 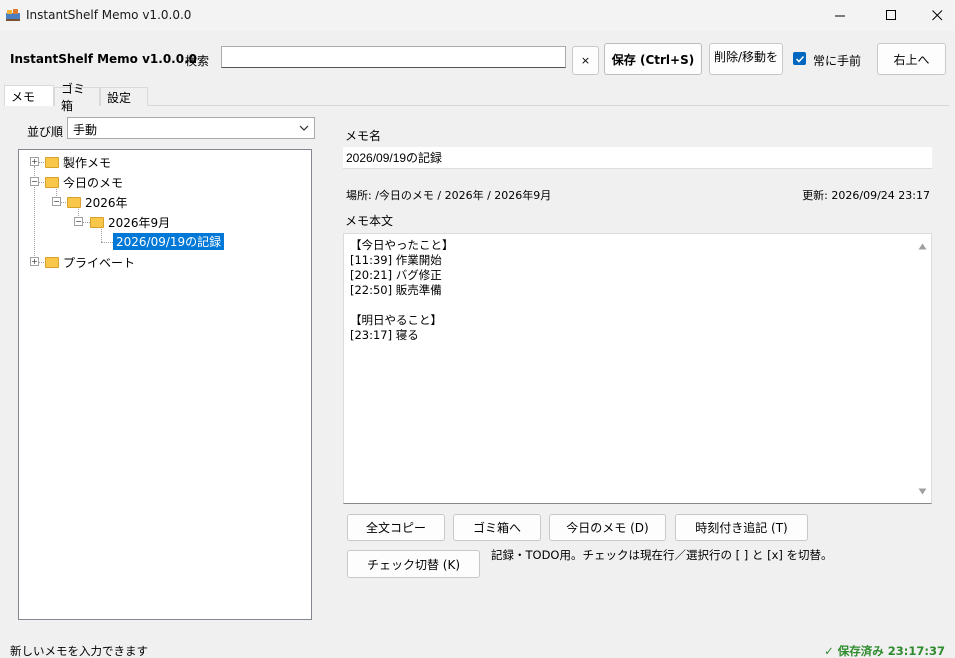 What do you see at coordinates (384, 335) in the screenshot?
I see `body-line: [23:17] 寝る` at bounding box center [384, 335].